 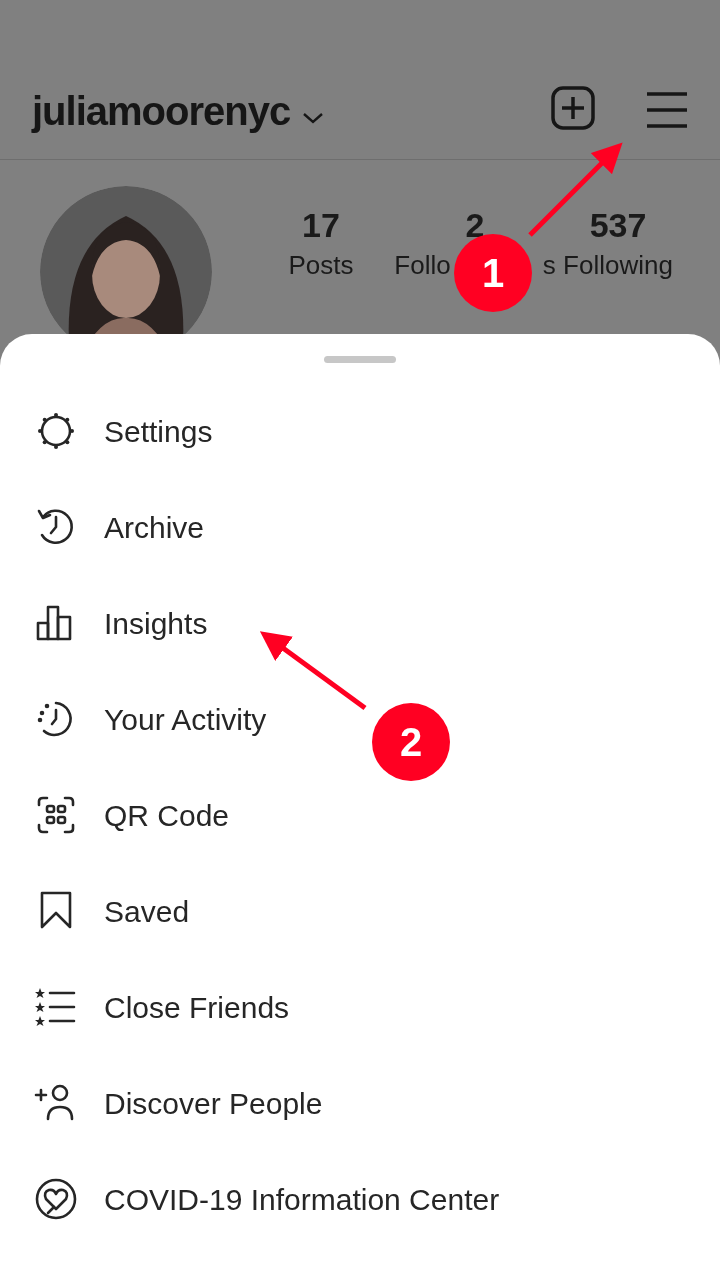 I want to click on username: juliamoorenyc, so click(x=161, y=111).